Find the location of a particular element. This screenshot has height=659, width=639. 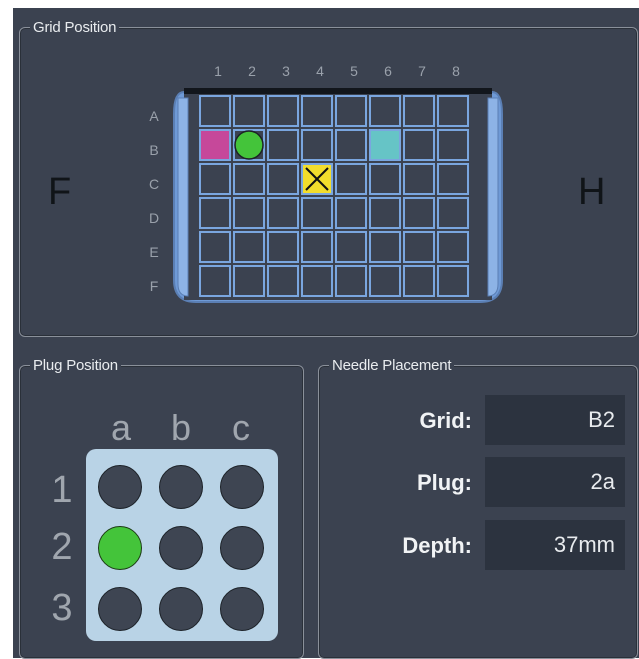

grid-cell-D3 is located at coordinates (283, 213).